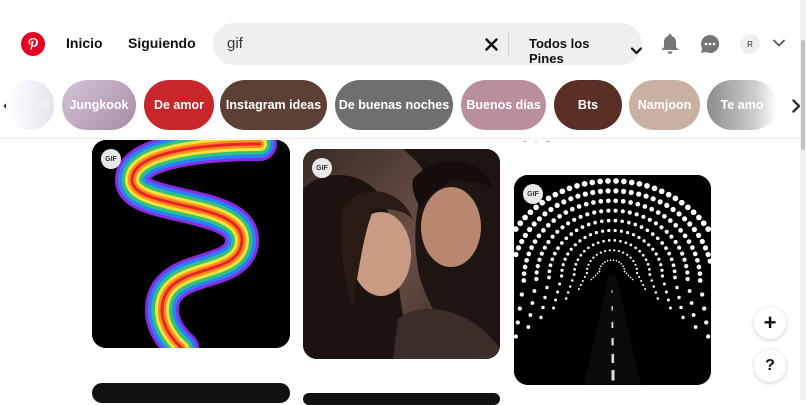 The image size is (806, 405). What do you see at coordinates (664, 105) in the screenshot?
I see `chip-namjoon: Namjoon` at bounding box center [664, 105].